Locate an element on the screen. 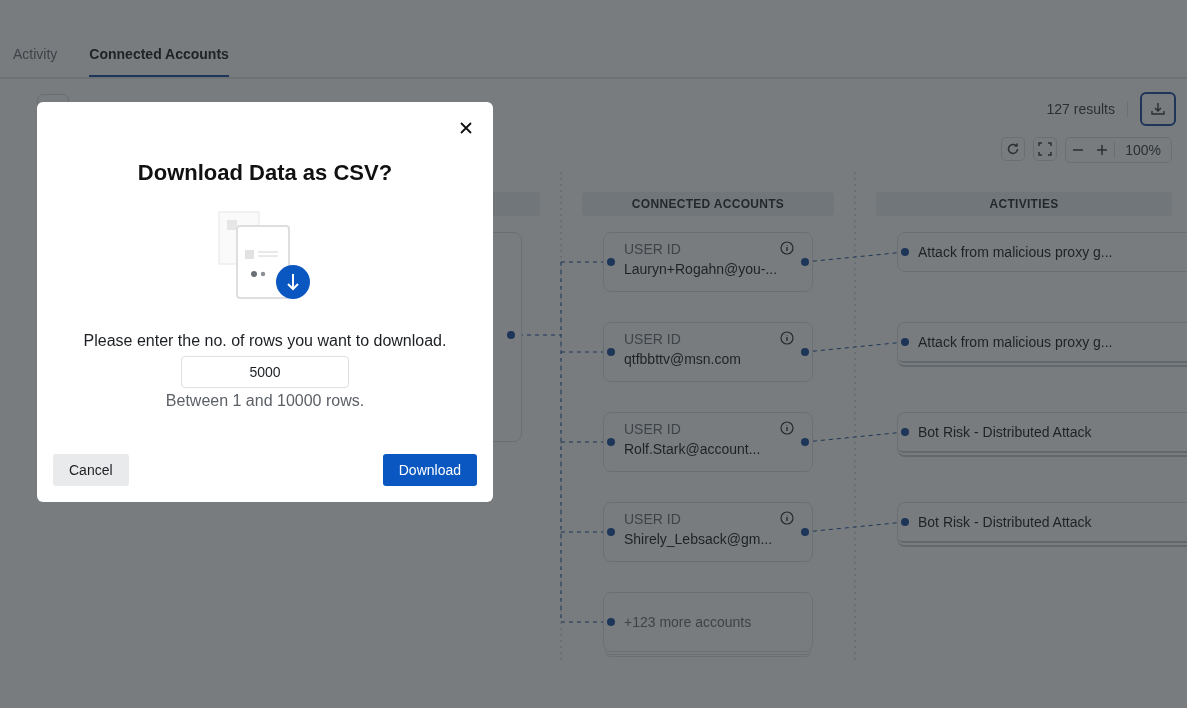 Image resolution: width=1187 pixels, height=708 pixels. cancel-button: Cancel is located at coordinates (91, 470).